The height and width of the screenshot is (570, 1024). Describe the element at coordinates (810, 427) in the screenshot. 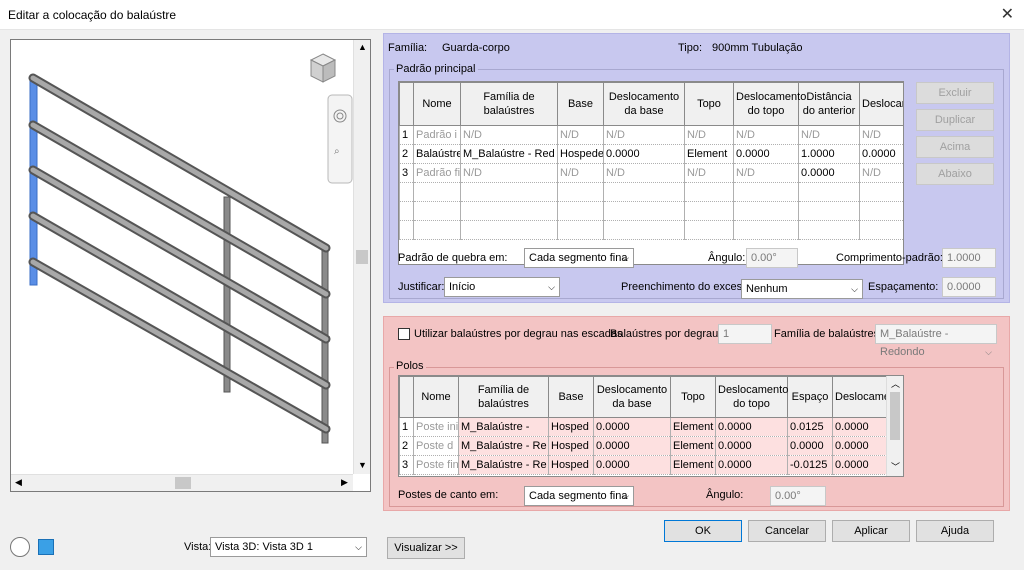

I see `table-cell: 0.0125` at that location.